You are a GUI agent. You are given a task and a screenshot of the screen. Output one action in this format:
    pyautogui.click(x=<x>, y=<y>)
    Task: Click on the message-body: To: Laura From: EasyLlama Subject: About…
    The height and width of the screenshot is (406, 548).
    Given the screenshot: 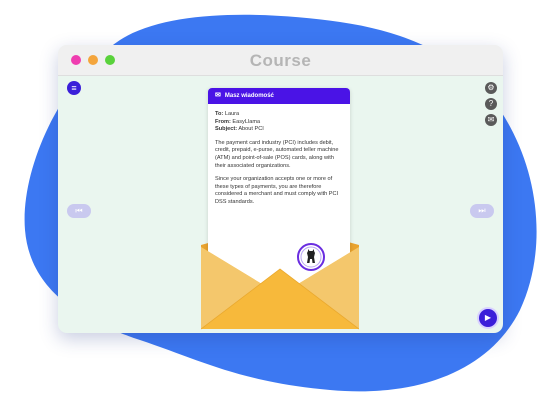 What is the action you would take?
    pyautogui.click(x=279, y=155)
    